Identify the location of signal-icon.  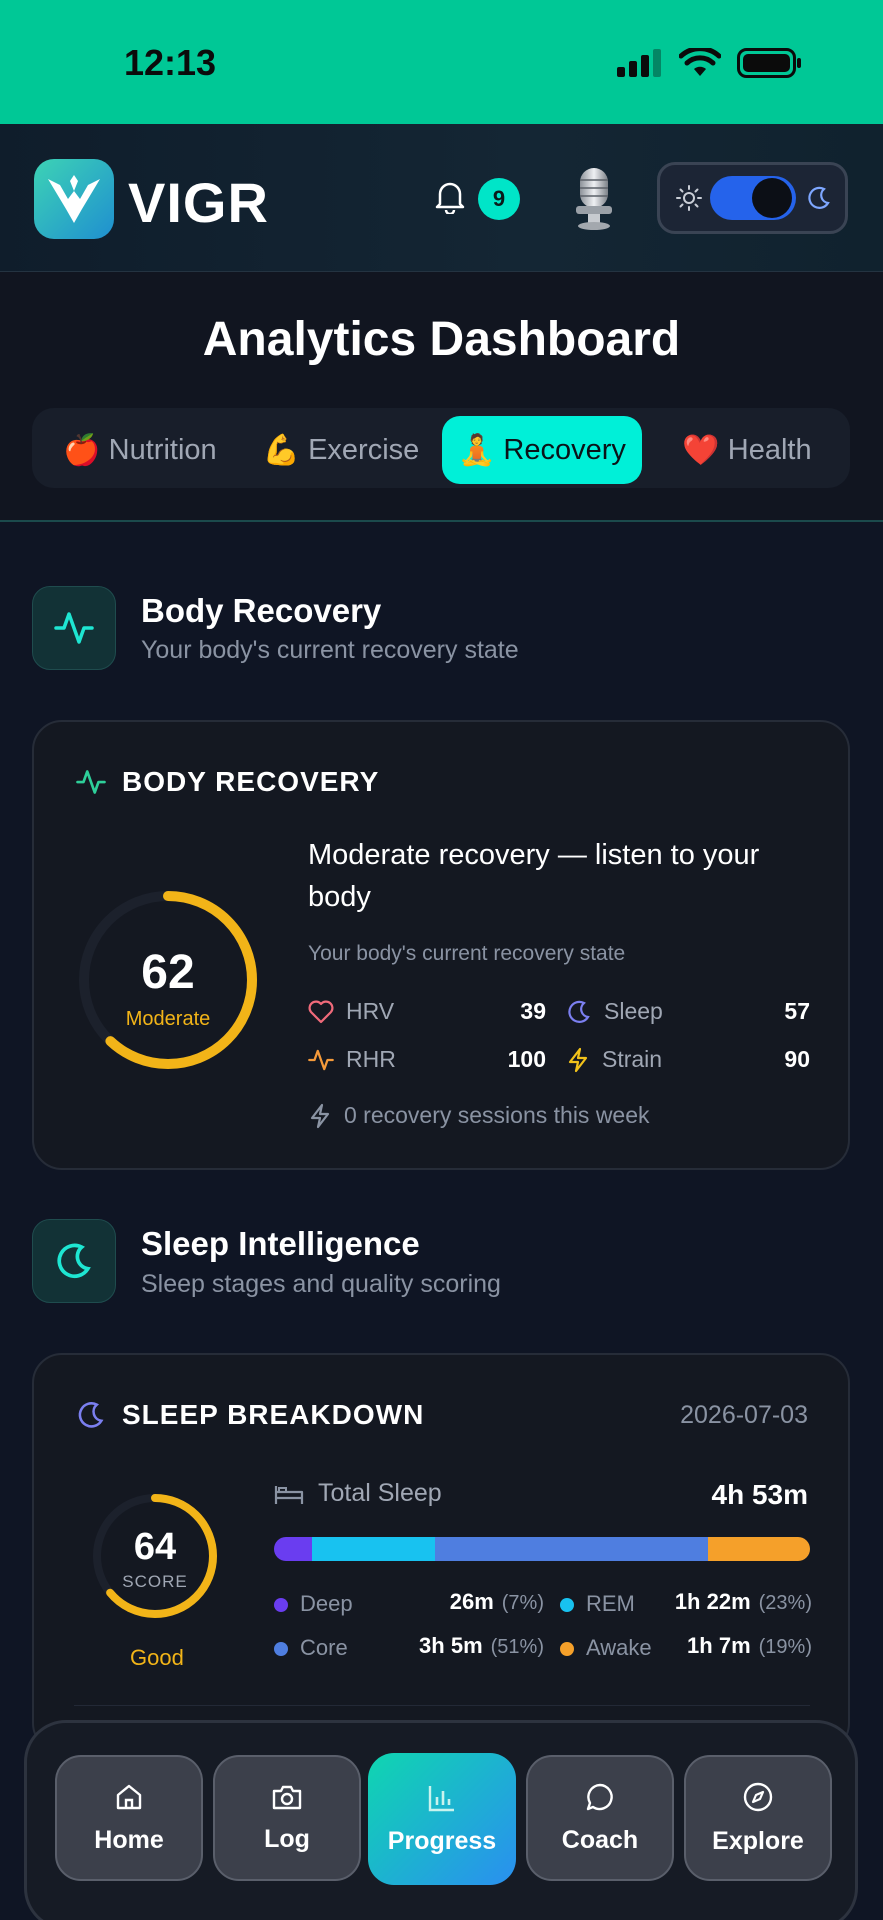
(639, 63).